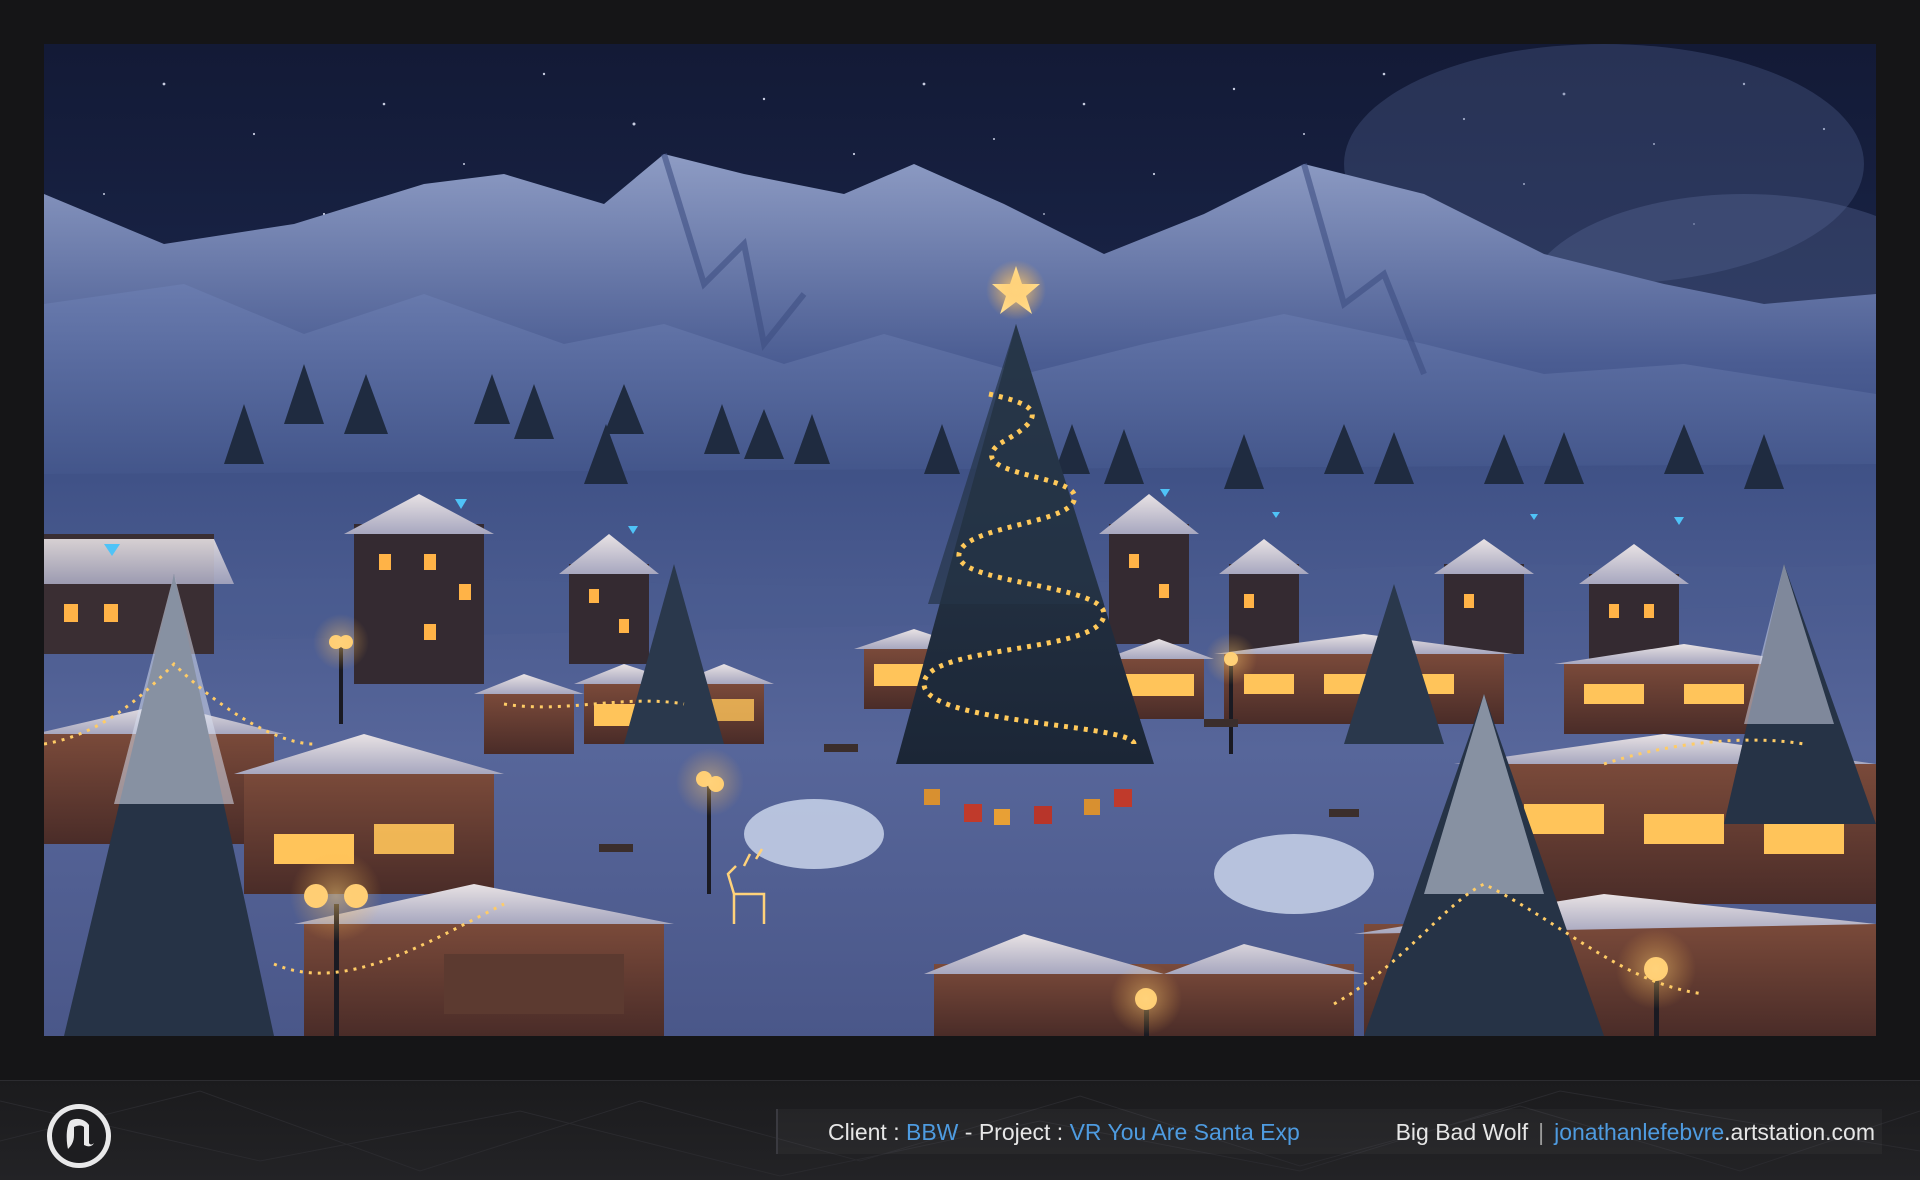 Image resolution: width=1920 pixels, height=1180 pixels. What do you see at coordinates (864, 1132) in the screenshot?
I see `client-label: Client :` at bounding box center [864, 1132].